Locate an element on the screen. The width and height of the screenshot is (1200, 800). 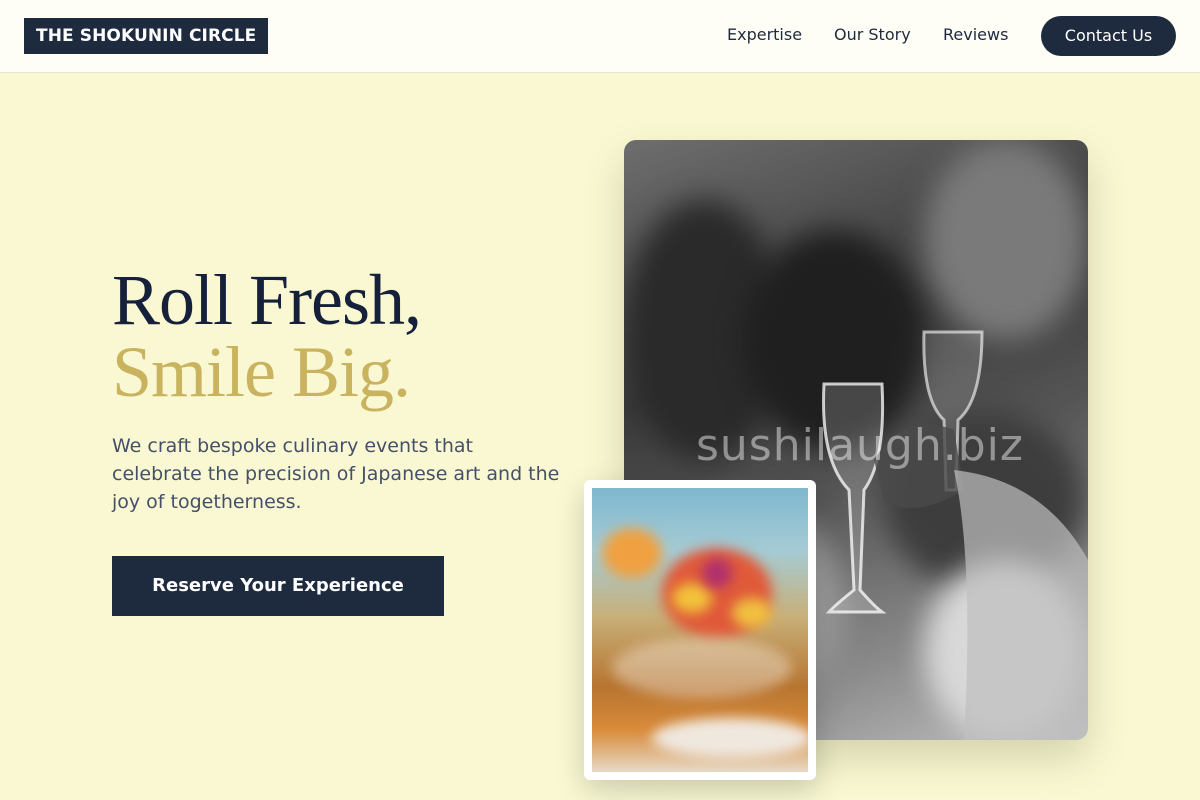
hero-headline-line2: Smile Big. is located at coordinates (261, 372).